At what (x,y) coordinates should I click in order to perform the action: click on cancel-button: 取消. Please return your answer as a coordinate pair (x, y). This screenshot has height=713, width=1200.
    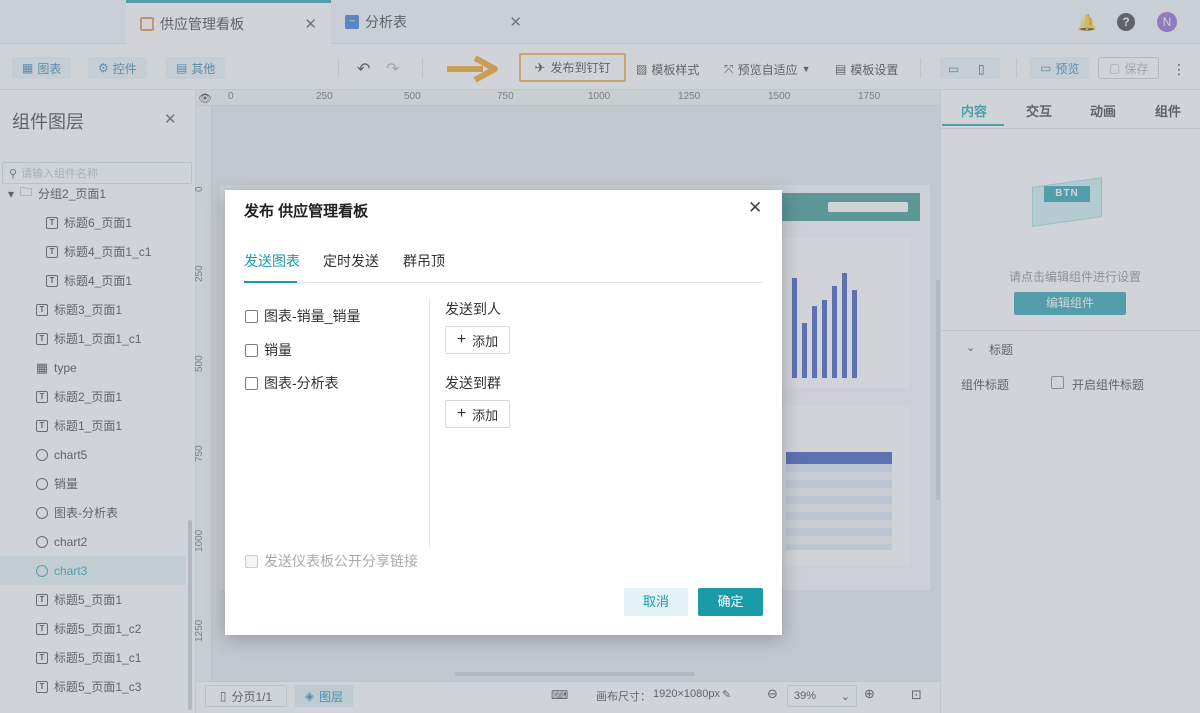
    Looking at the image, I should click on (656, 602).